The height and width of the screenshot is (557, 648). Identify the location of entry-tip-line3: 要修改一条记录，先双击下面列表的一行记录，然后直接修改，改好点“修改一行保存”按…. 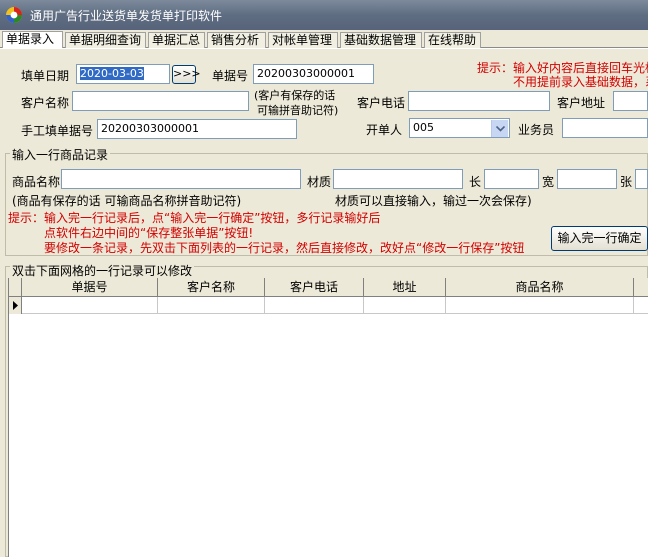
(284, 248).